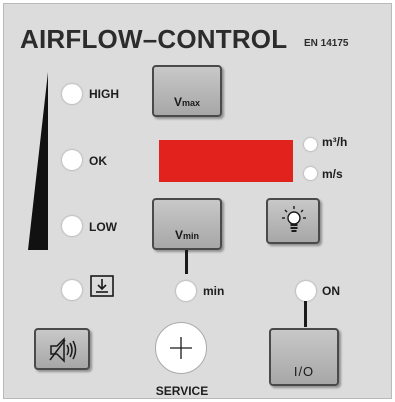 Image resolution: width=395 pixels, height=402 pixels. Describe the element at coordinates (310, 173) in the screenshot. I see `unit-velocity-led` at that location.